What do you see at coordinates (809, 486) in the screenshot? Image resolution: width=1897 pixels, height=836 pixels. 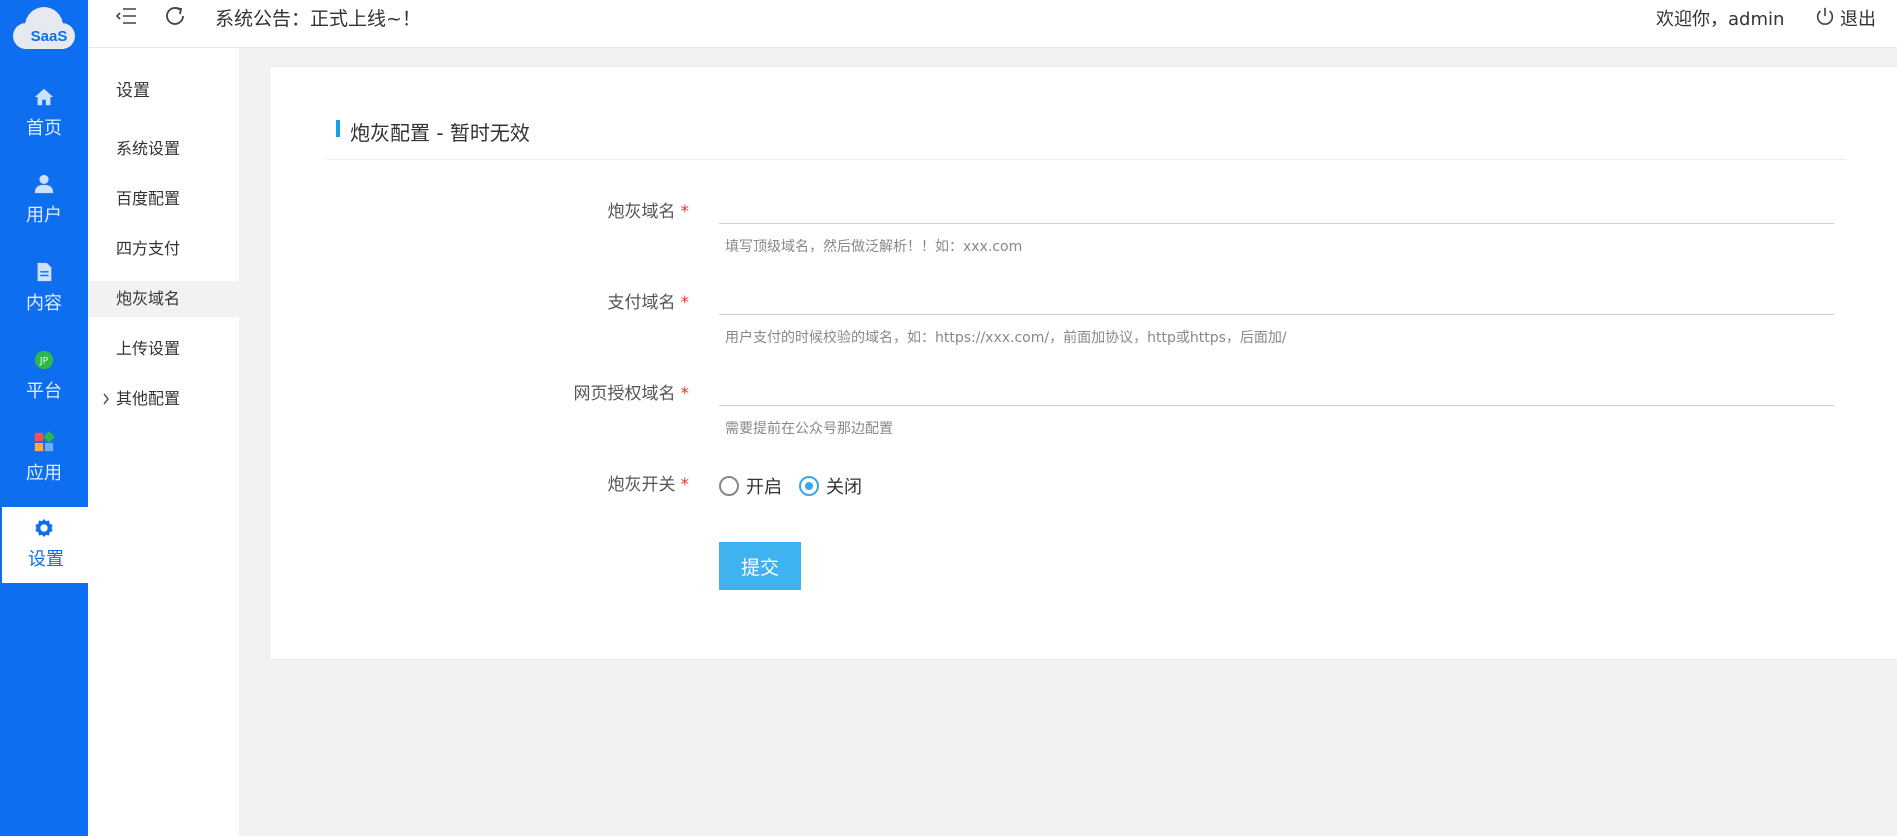 I see `radio-circle-checked` at bounding box center [809, 486].